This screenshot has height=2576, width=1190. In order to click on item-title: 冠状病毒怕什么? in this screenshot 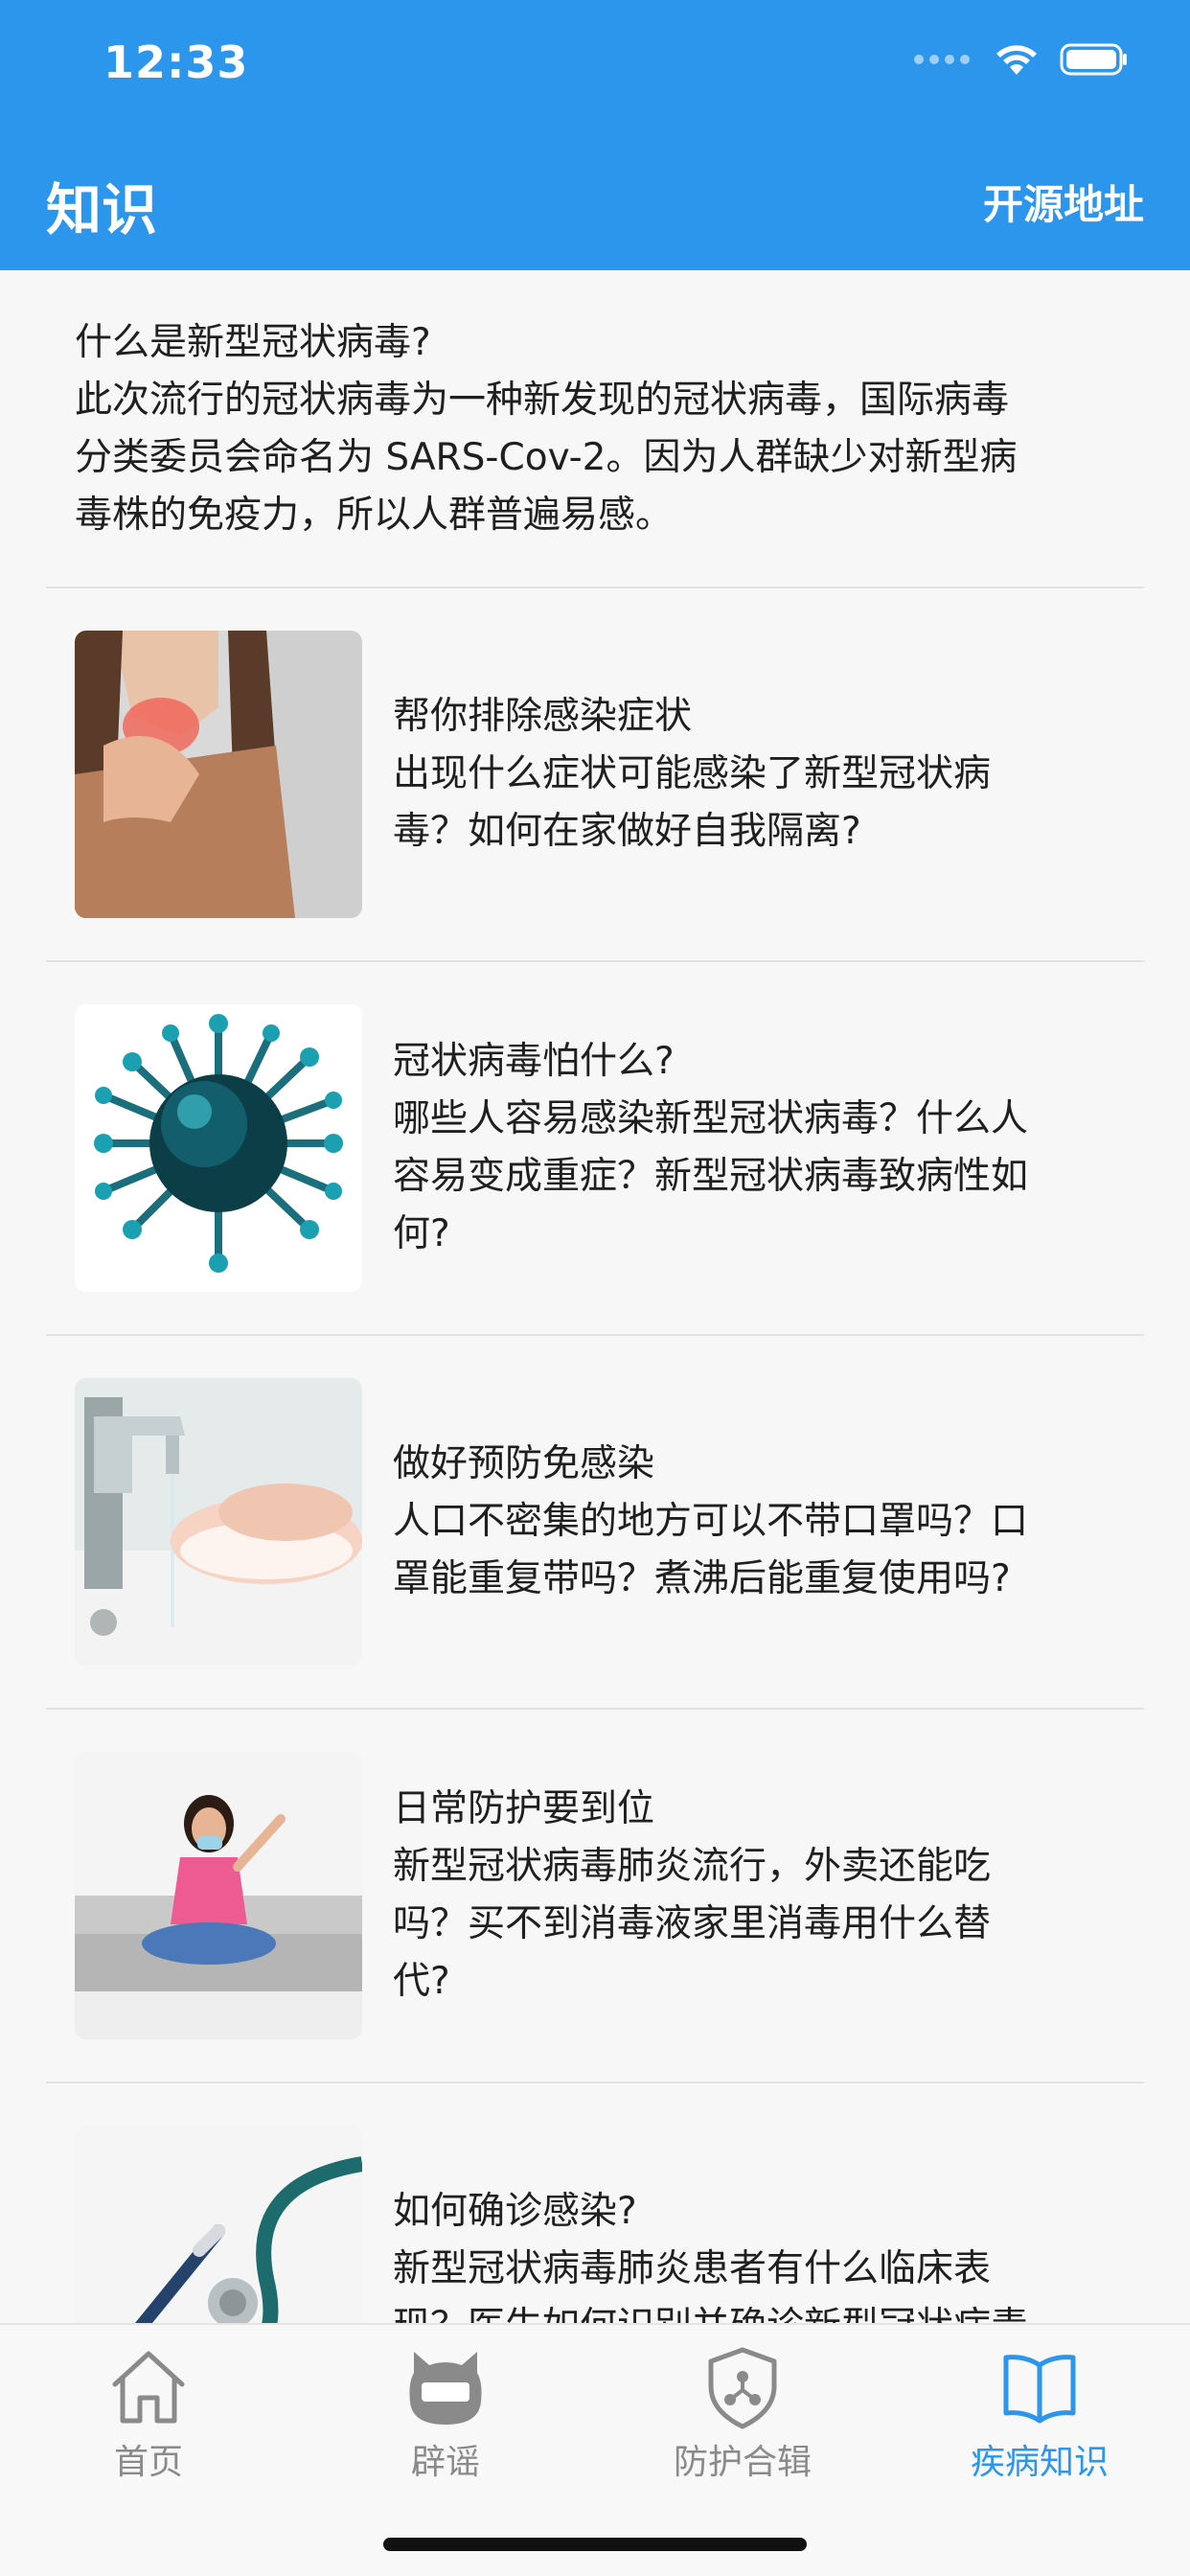, I will do `click(534, 1061)`.